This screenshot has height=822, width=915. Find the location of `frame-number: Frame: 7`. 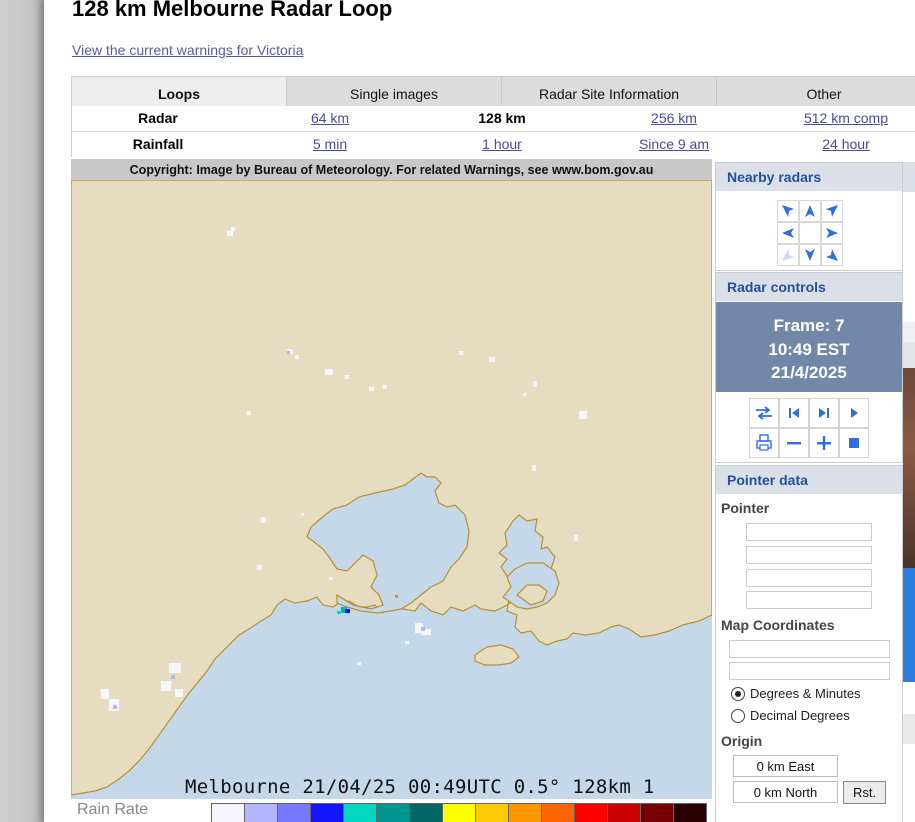

frame-number: Frame: 7 is located at coordinates (809, 325).